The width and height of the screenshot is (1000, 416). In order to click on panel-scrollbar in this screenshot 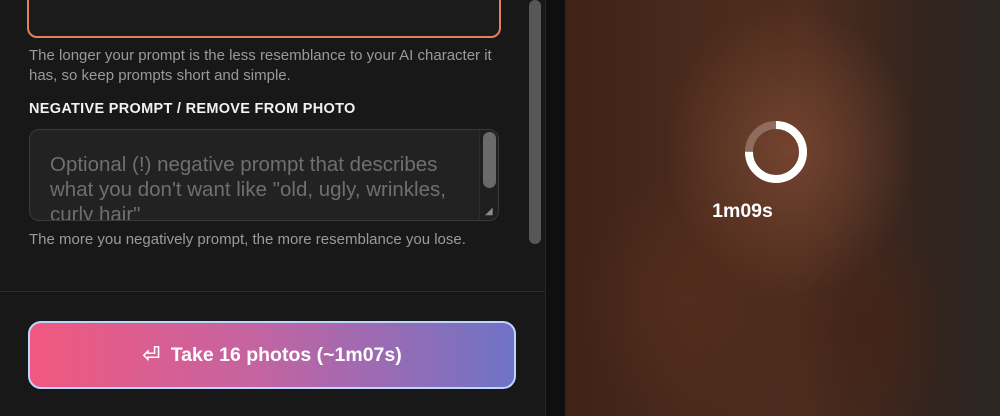, I will do `click(535, 142)`.